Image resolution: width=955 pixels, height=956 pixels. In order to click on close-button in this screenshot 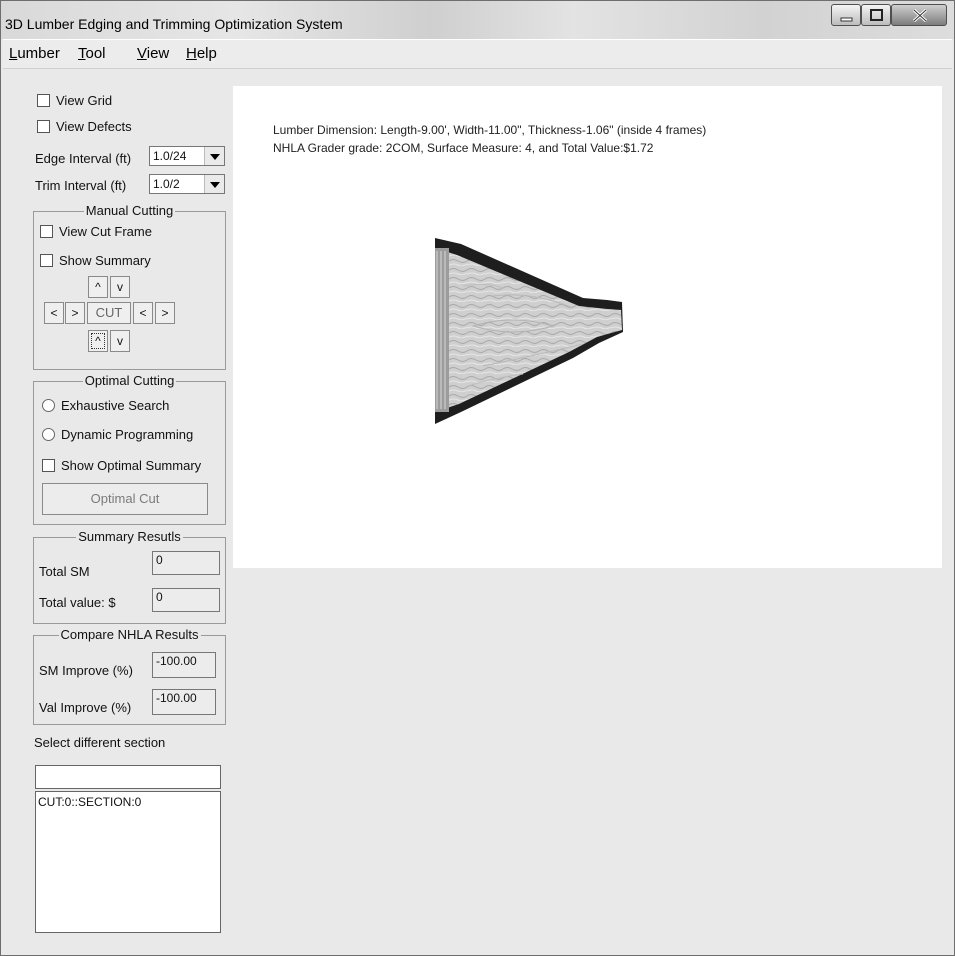, I will do `click(919, 15)`.